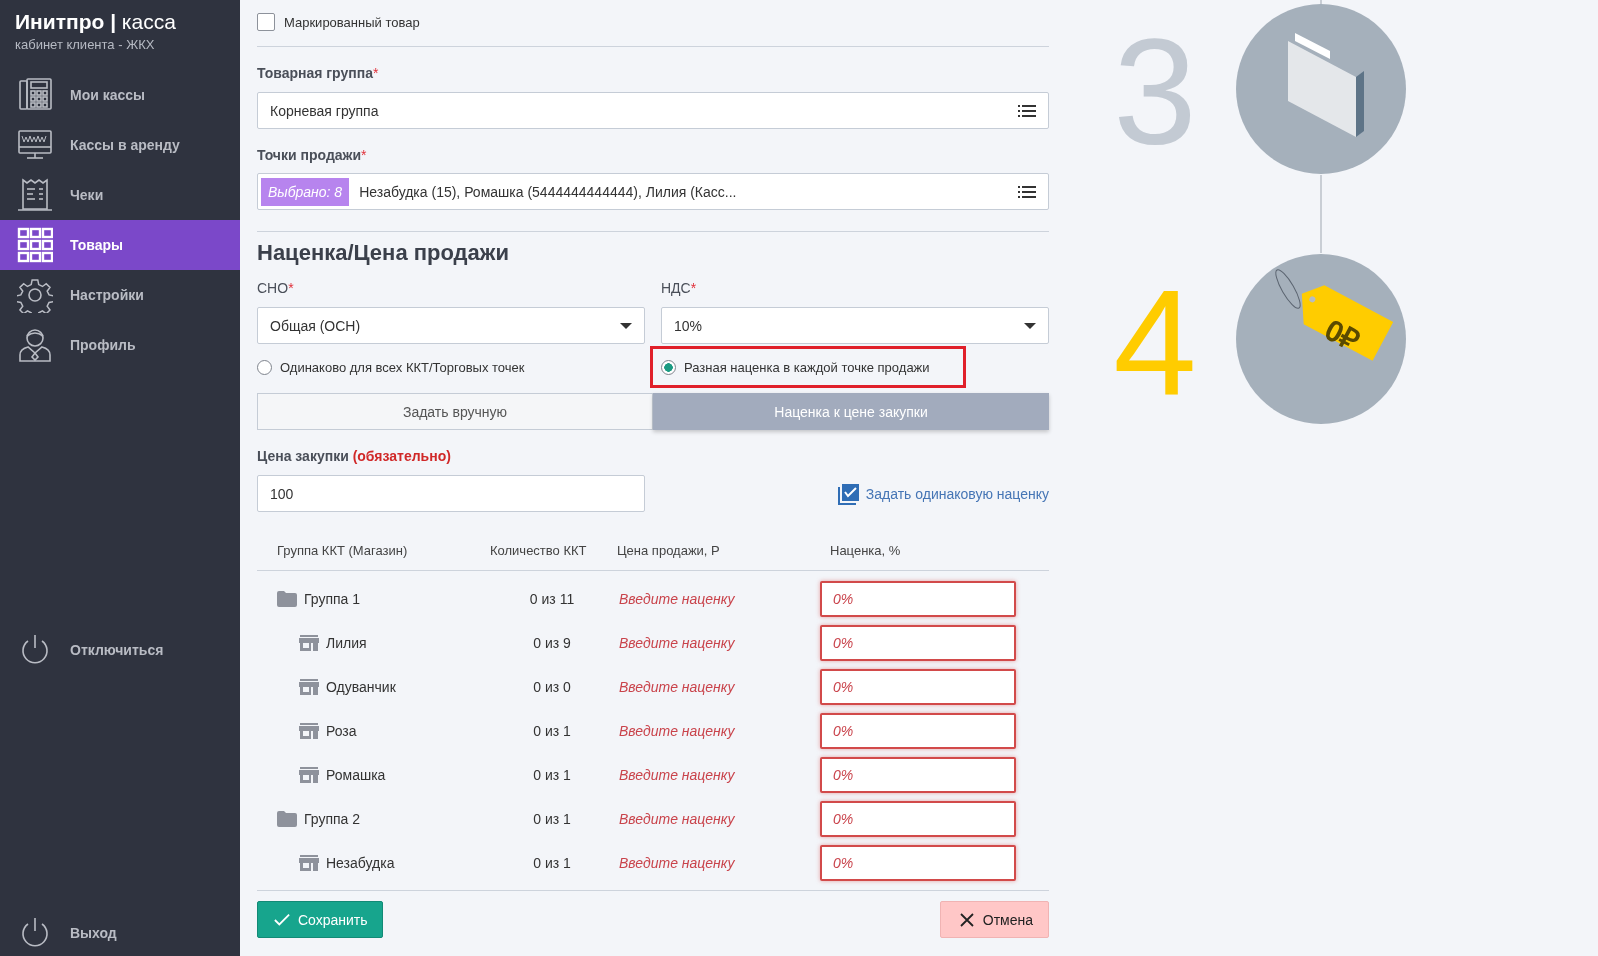 This screenshot has width=1598, height=956. What do you see at coordinates (35, 195) in the screenshot?
I see `receipt-icon` at bounding box center [35, 195].